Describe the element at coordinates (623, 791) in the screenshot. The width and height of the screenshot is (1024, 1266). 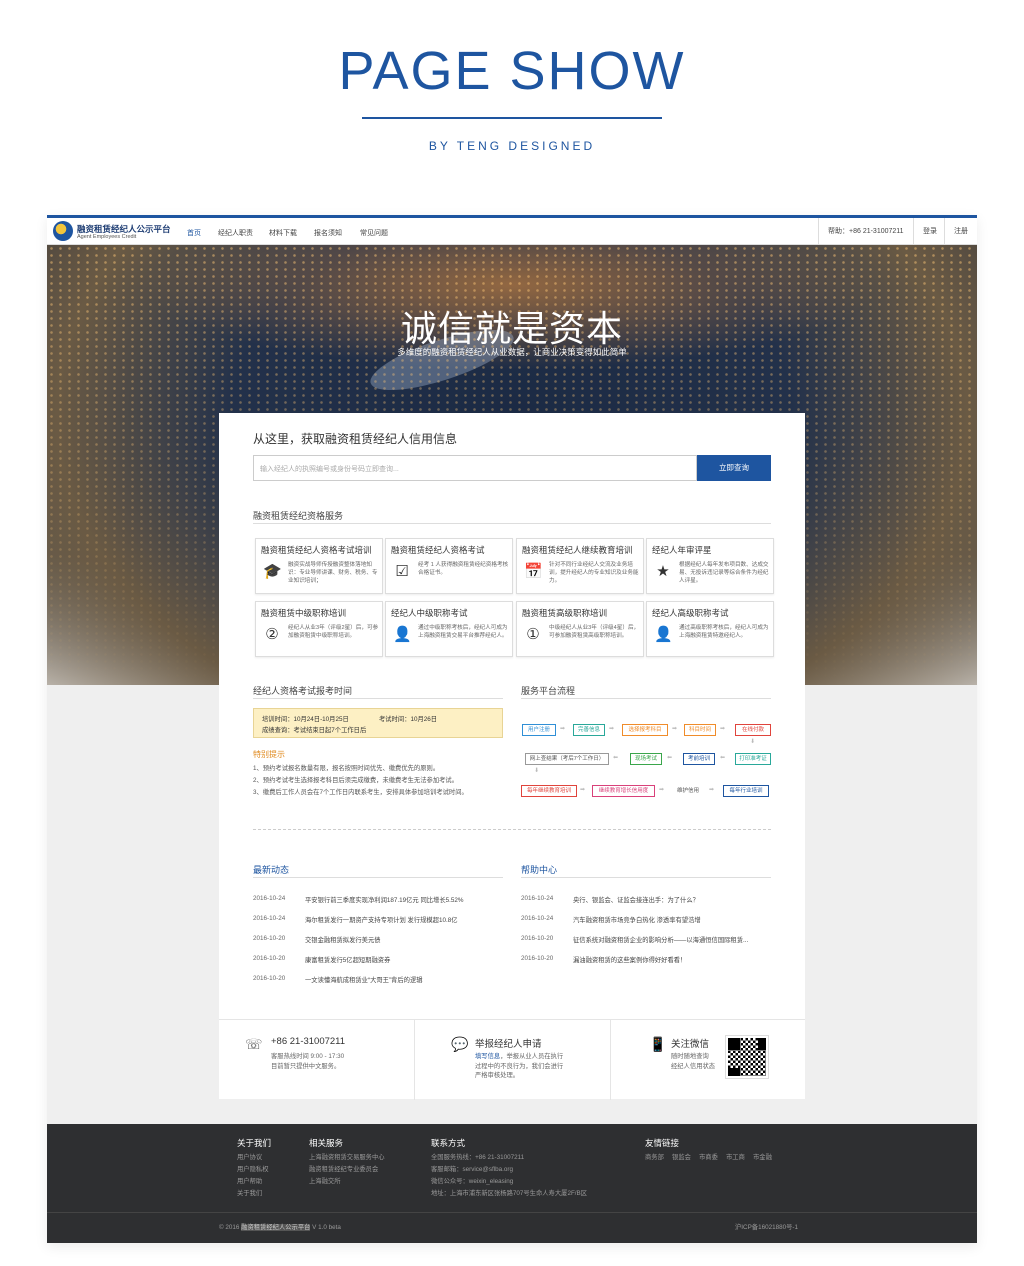
I see `flow-step-credit-growth: 继续教育增长信用度` at that location.